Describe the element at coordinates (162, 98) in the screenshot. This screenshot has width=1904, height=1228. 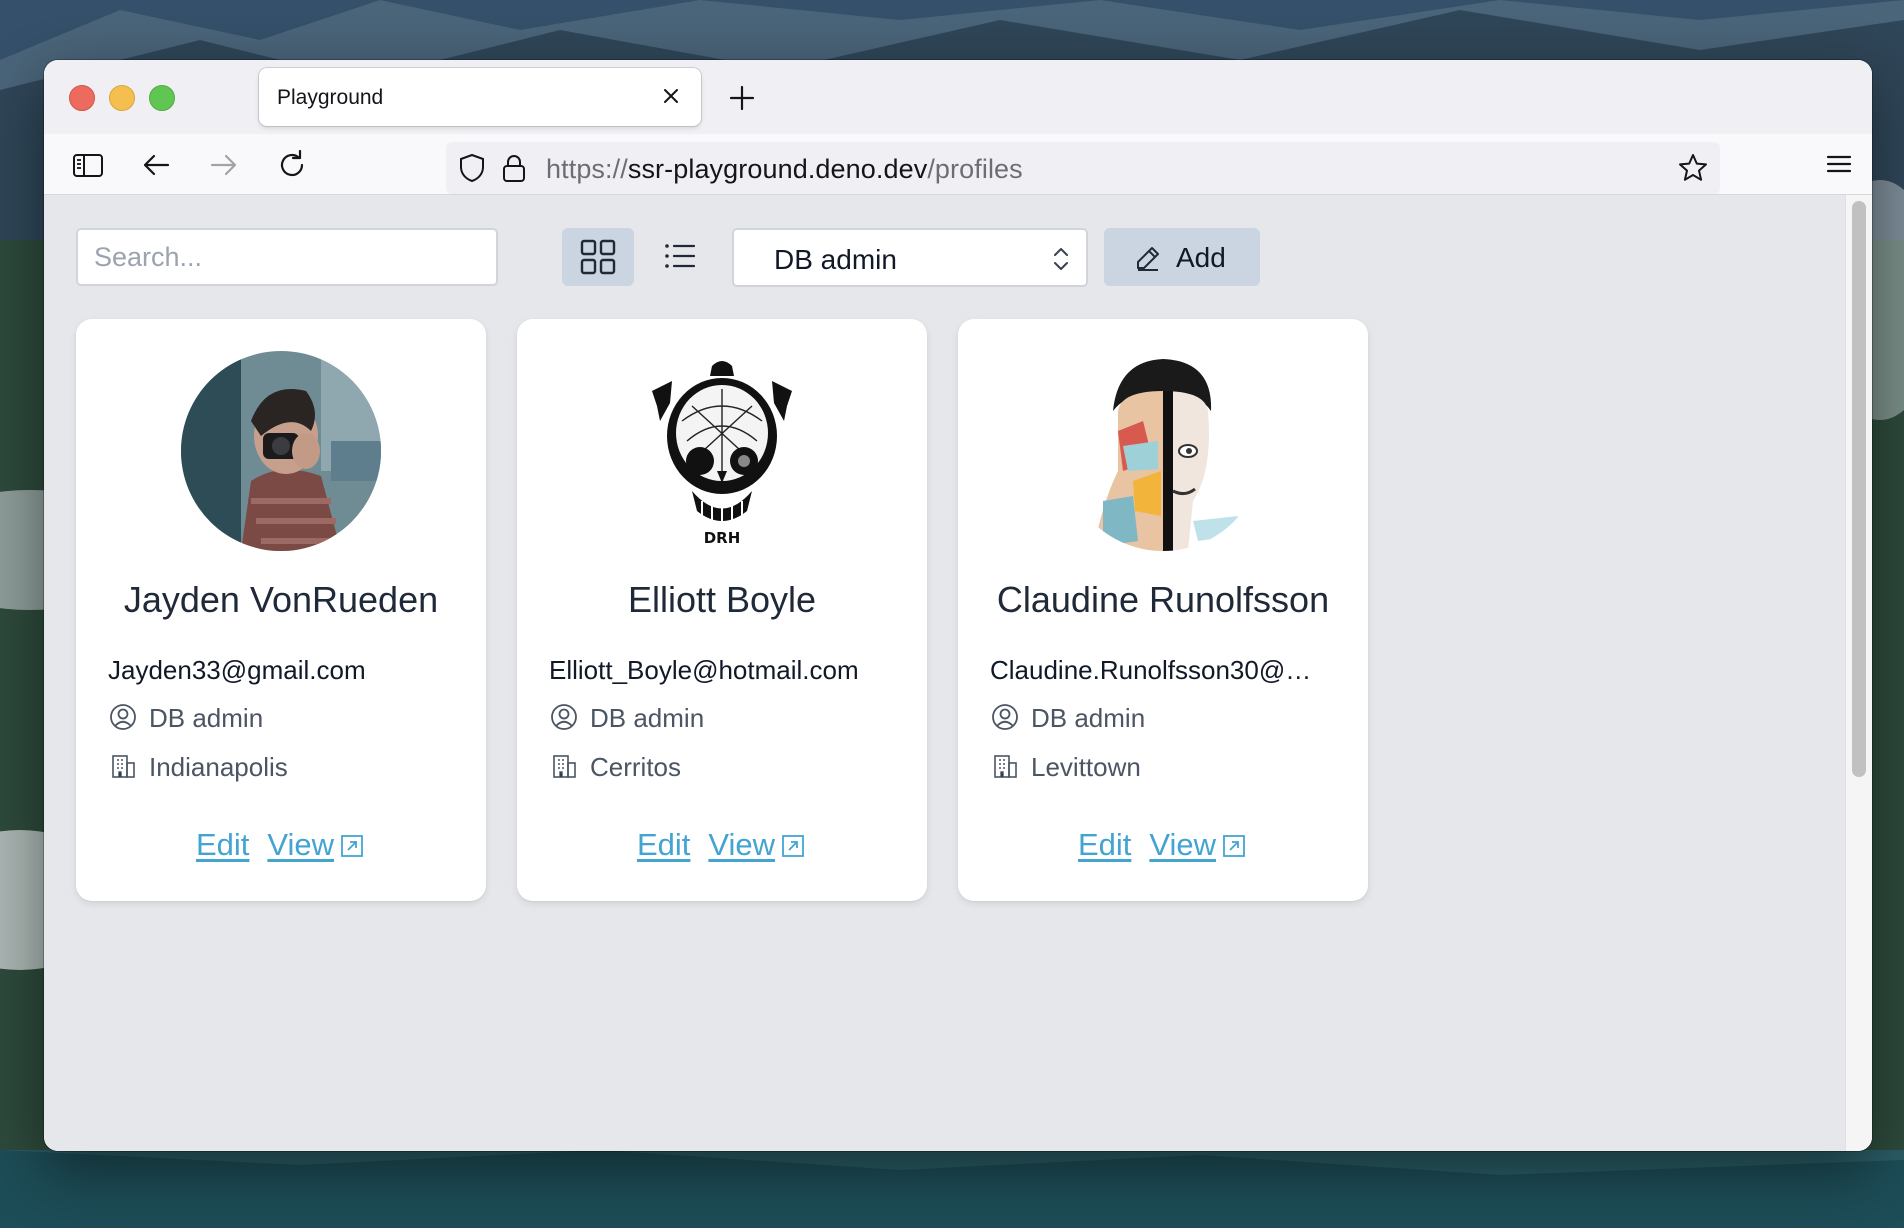
I see `zoom-window-button` at that location.